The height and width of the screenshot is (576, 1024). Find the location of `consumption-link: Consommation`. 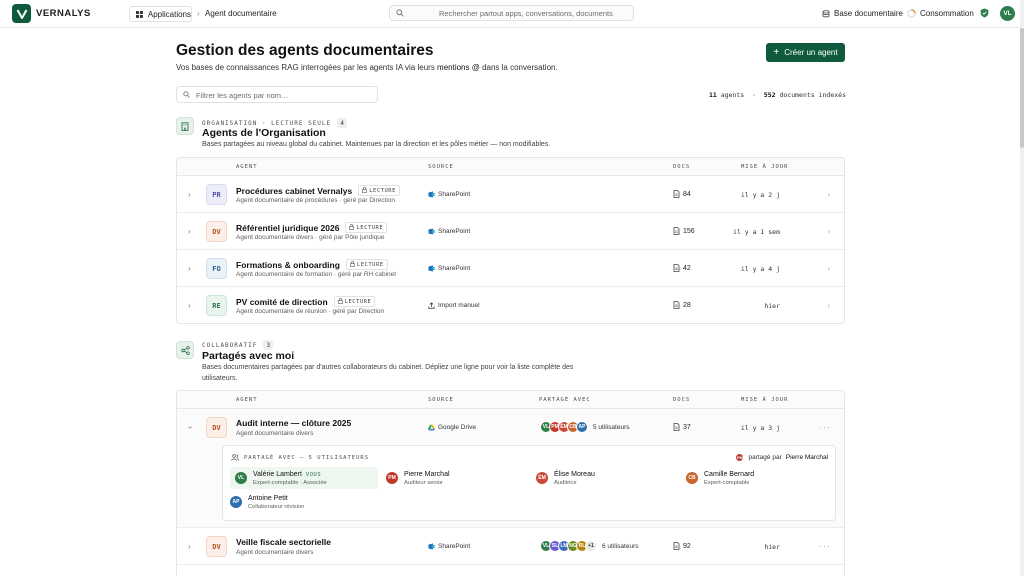

consumption-link: Consommation is located at coordinates (940, 13).